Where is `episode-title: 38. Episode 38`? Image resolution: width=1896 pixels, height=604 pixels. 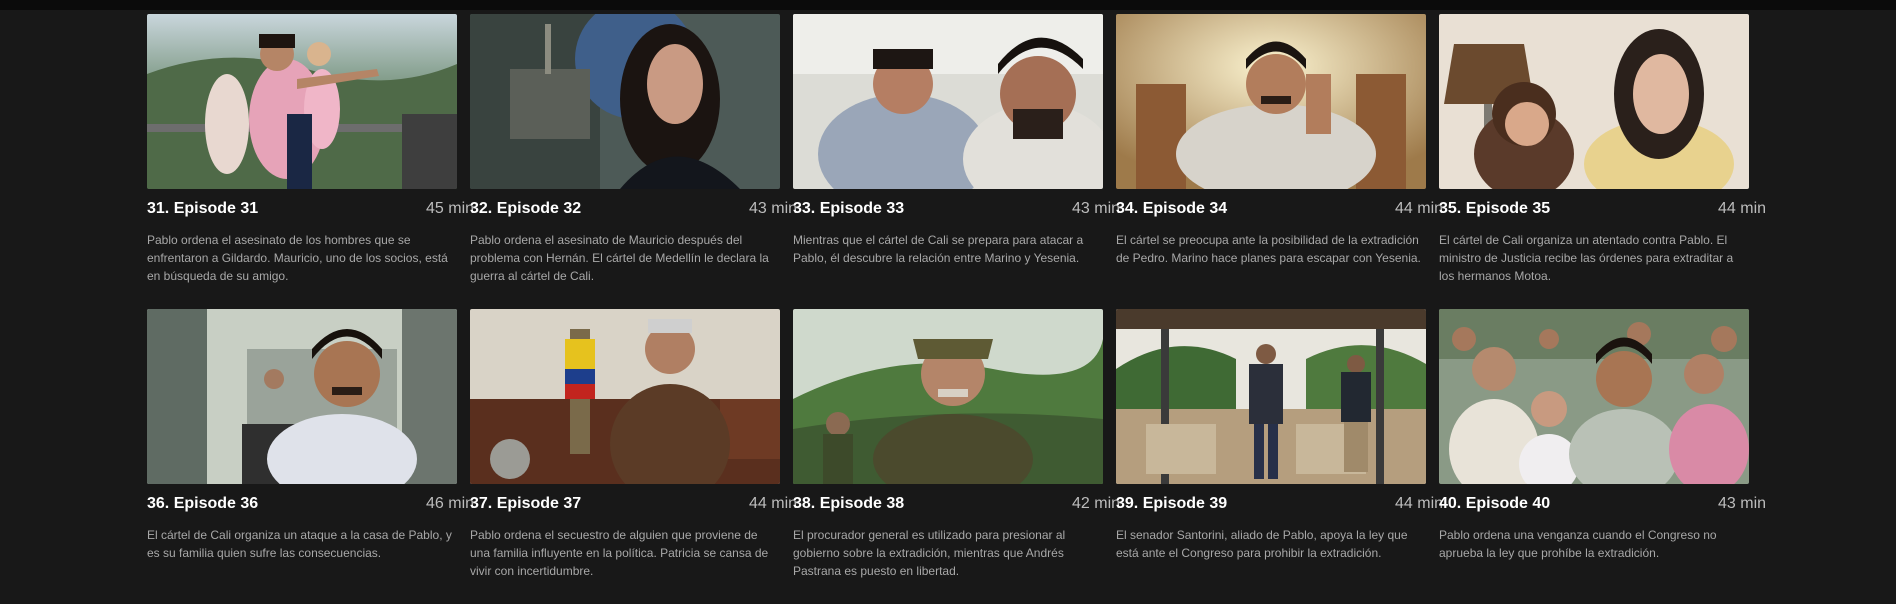 episode-title: 38. Episode 38 is located at coordinates (848, 504).